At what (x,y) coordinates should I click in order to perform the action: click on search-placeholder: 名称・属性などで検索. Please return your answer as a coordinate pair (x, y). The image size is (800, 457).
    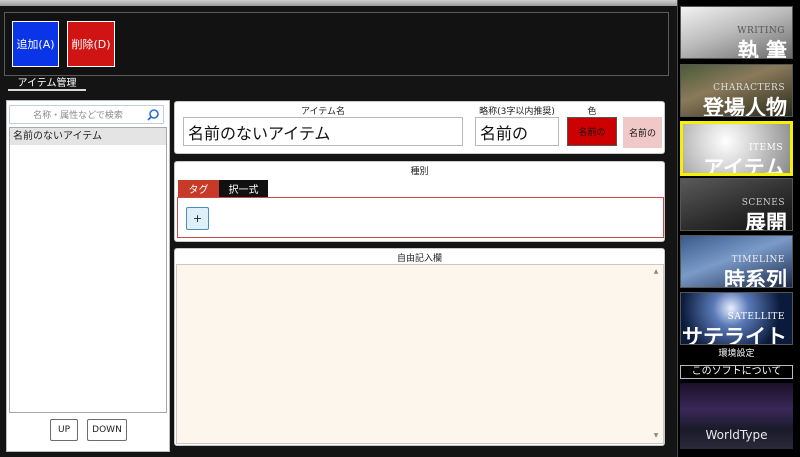
    Looking at the image, I should click on (78, 116).